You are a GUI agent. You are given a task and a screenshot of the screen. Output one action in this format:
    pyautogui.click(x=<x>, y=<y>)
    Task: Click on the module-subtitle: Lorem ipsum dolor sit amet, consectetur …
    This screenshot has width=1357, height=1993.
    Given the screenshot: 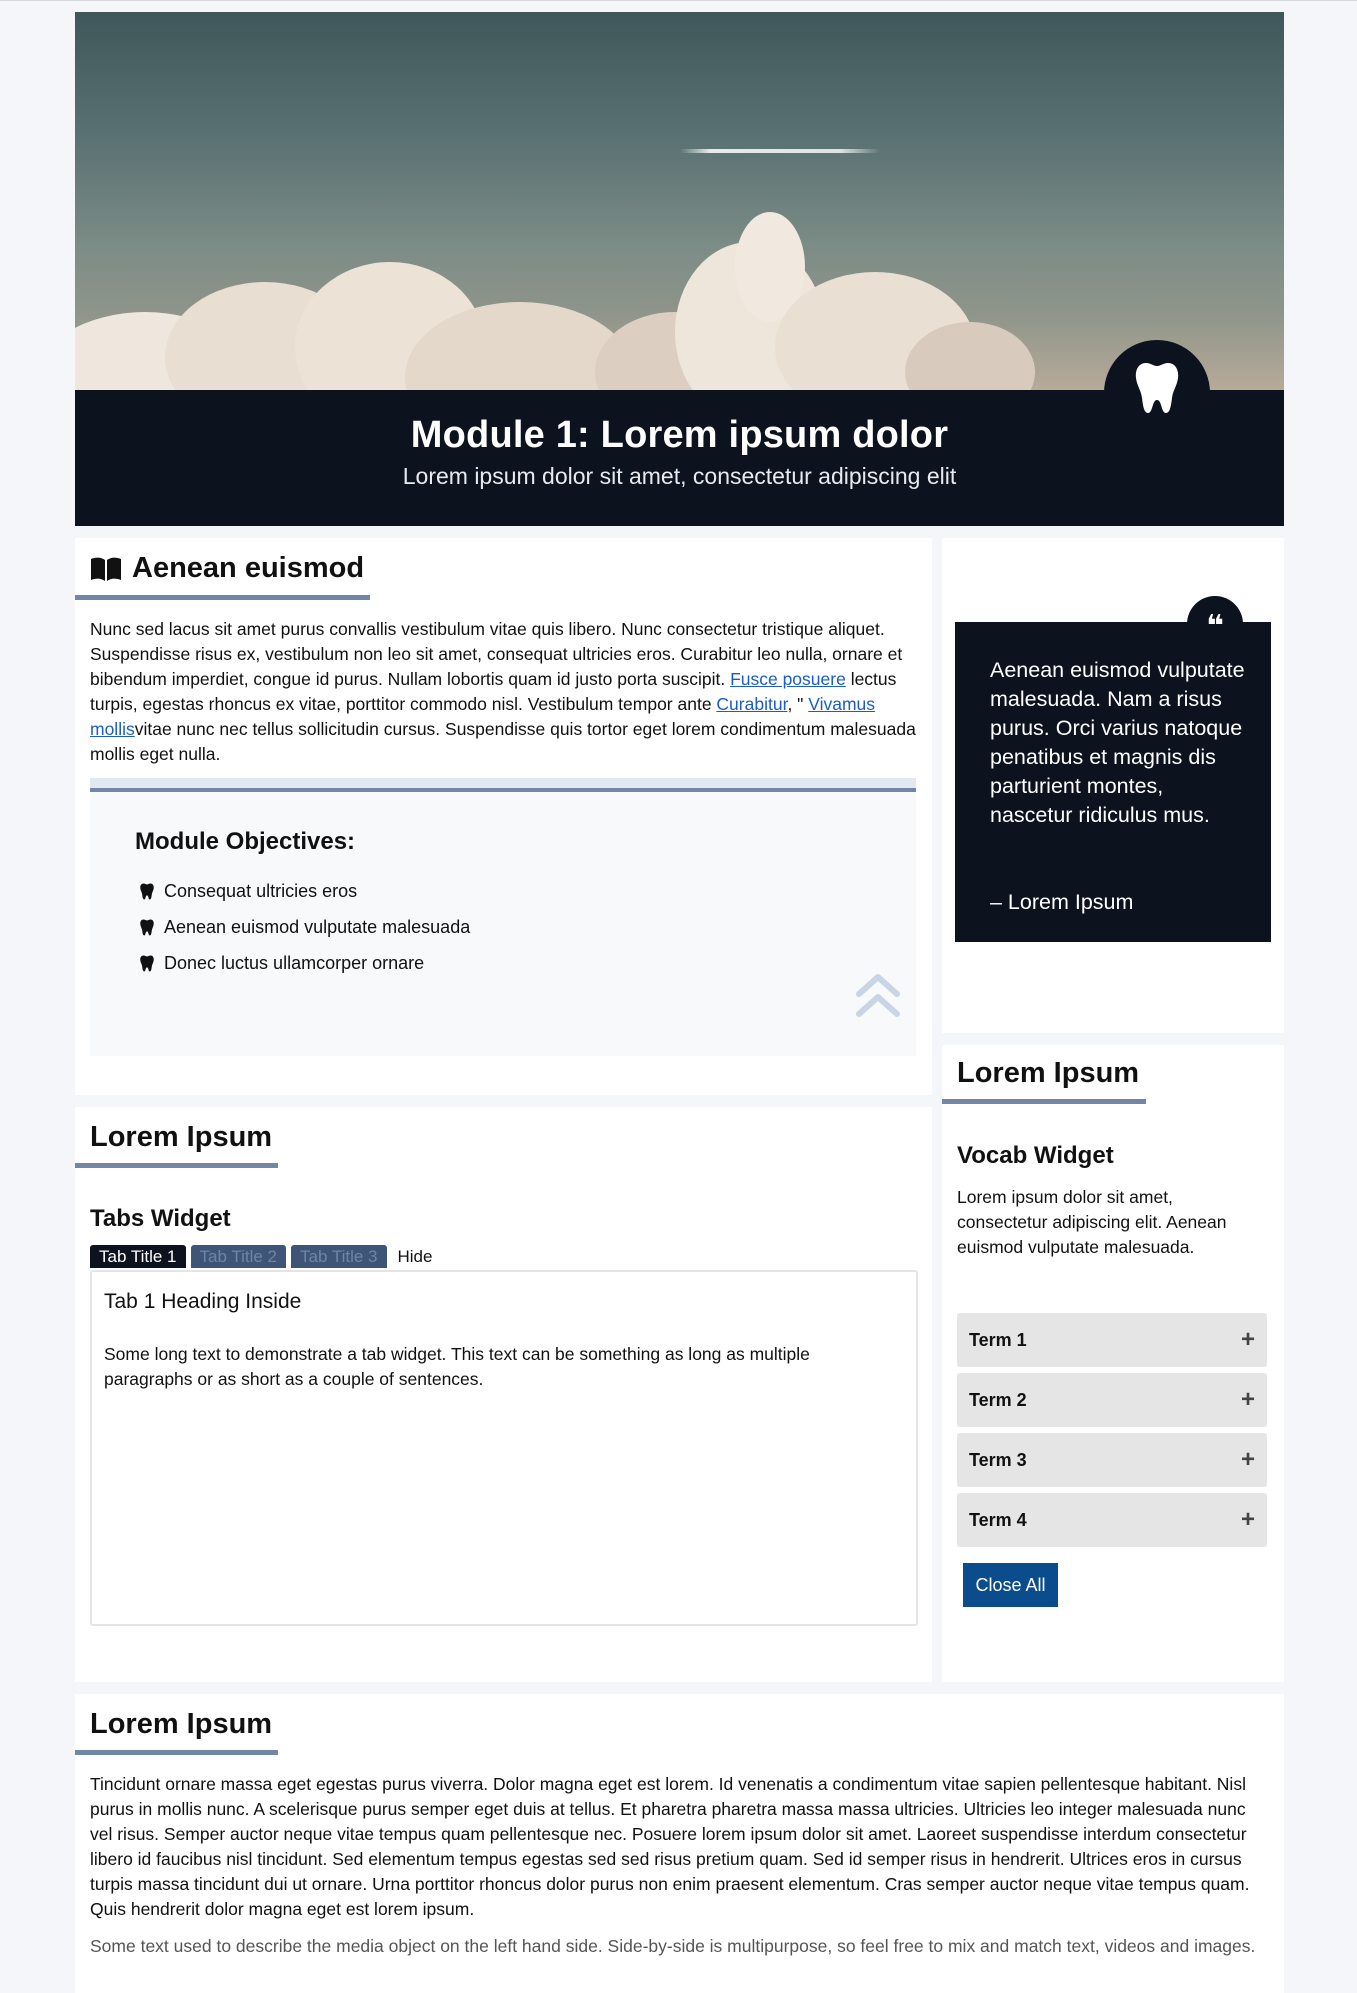 What is the action you would take?
    pyautogui.click(x=679, y=476)
    